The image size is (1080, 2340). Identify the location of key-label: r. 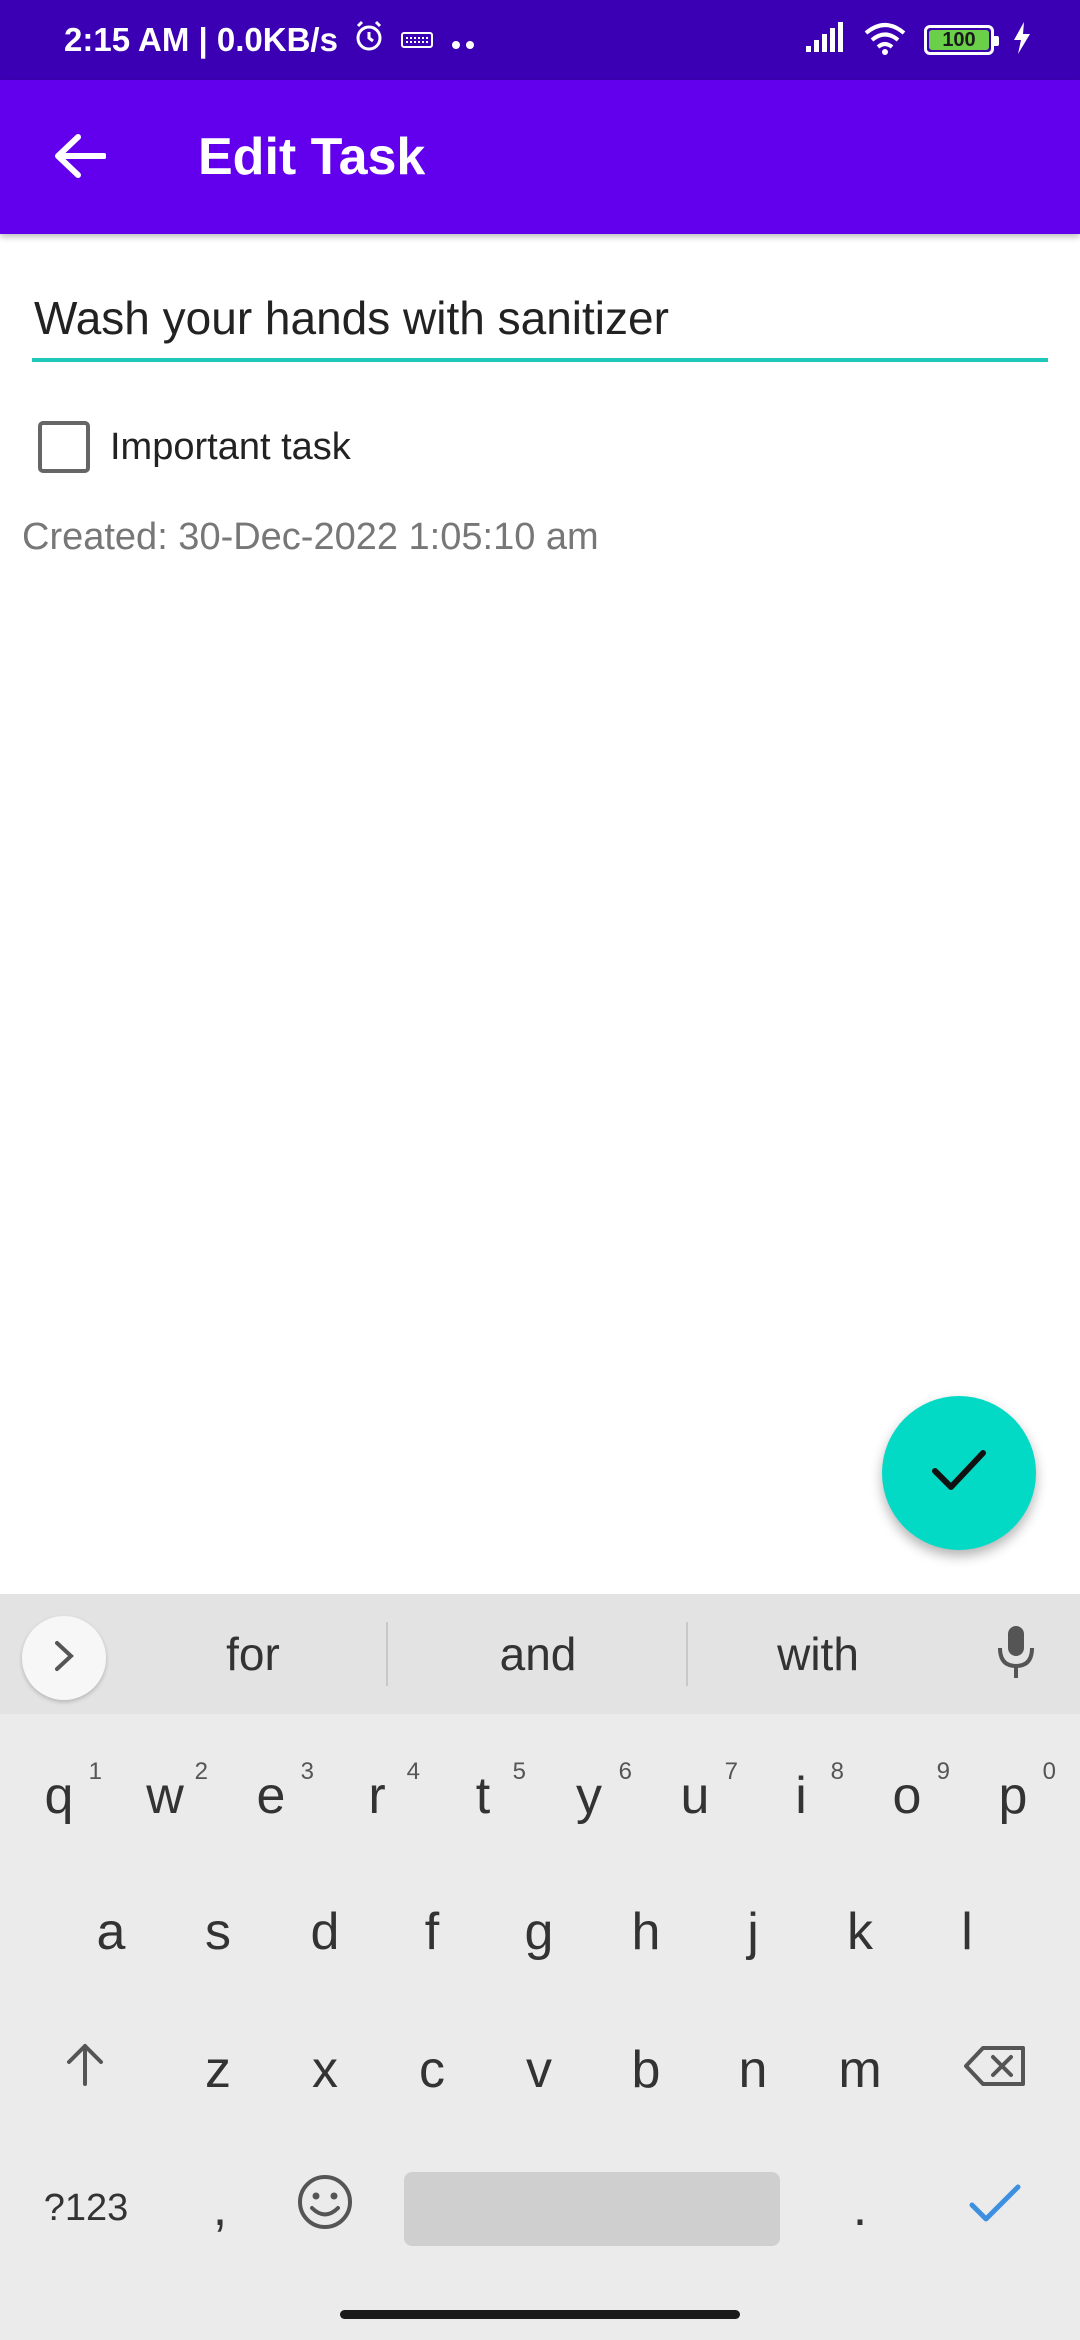
(377, 1796).